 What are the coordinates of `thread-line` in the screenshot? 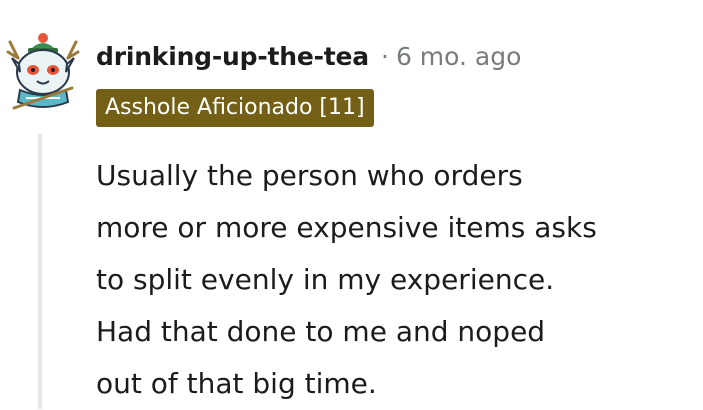 It's located at (40, 271).